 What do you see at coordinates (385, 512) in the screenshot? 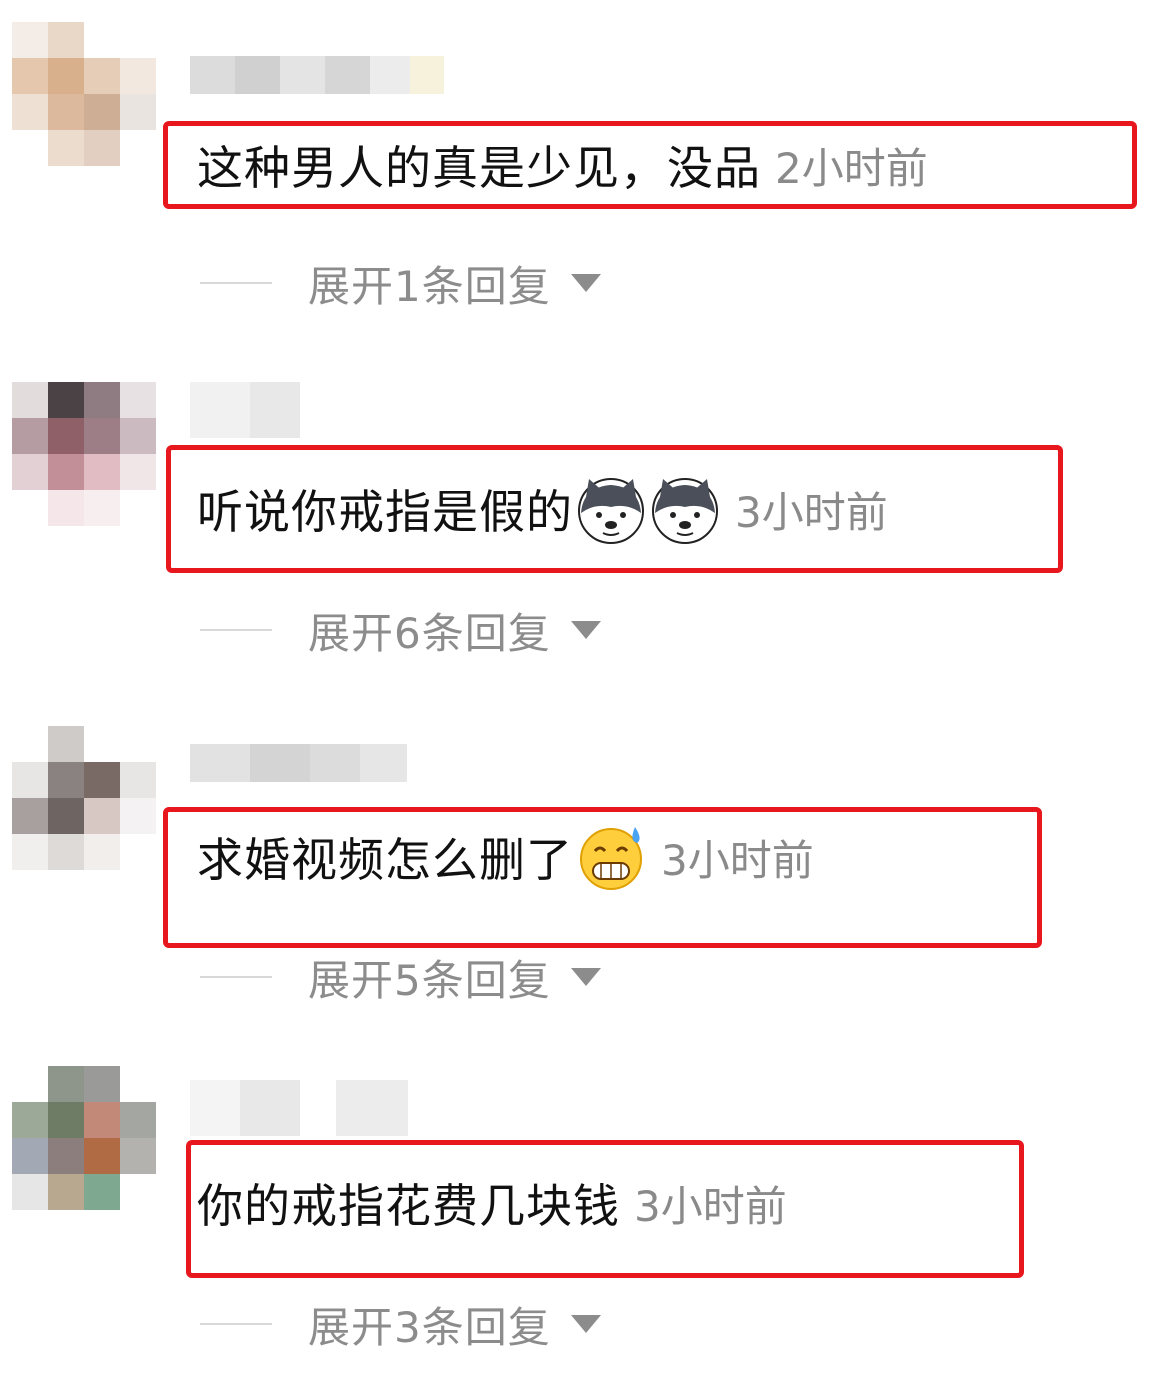
I see `comment-text: 听说你戒指是假的` at bounding box center [385, 512].